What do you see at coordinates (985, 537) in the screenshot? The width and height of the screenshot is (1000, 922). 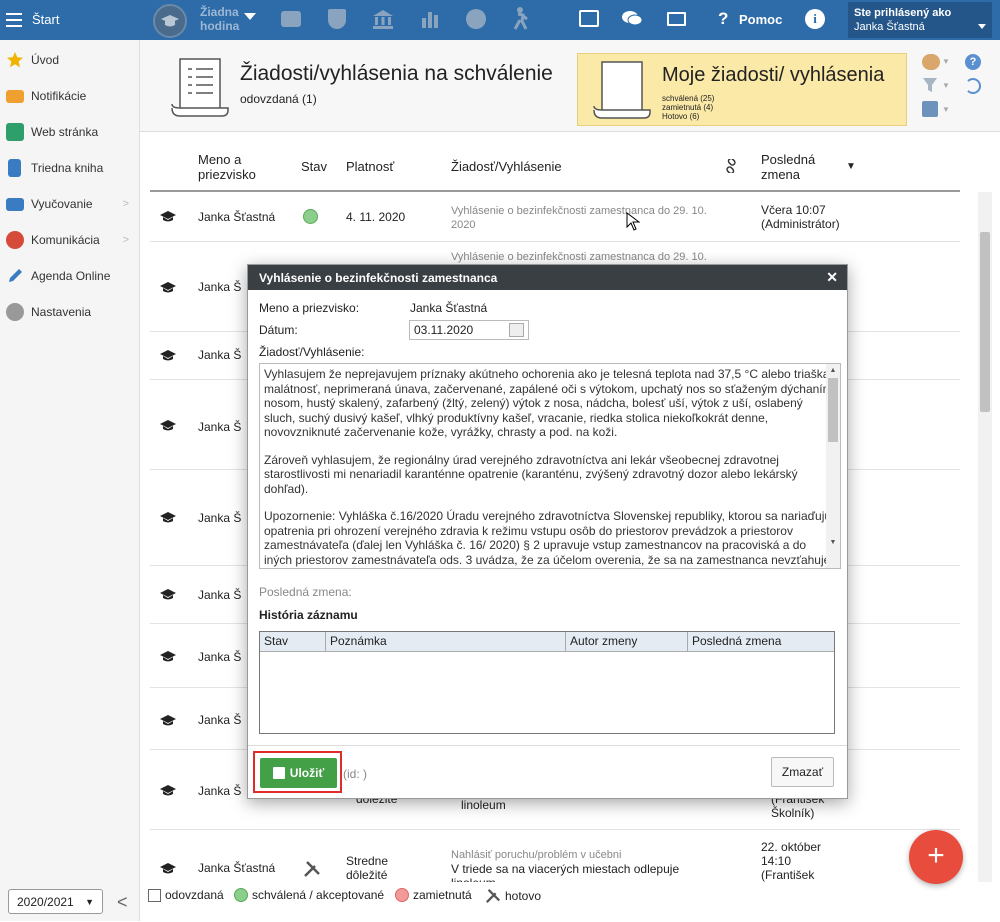 I see `page-scrollbar` at bounding box center [985, 537].